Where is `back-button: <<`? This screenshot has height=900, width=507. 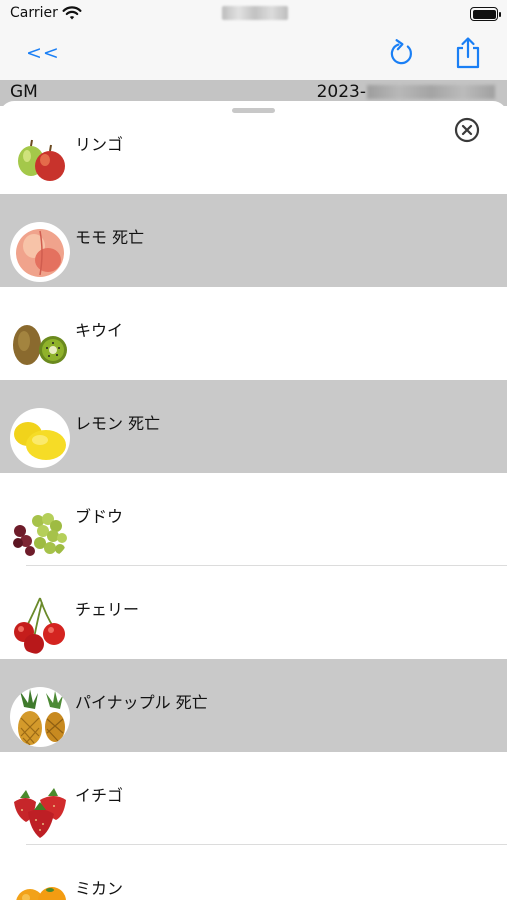 back-button: << is located at coordinates (43, 53).